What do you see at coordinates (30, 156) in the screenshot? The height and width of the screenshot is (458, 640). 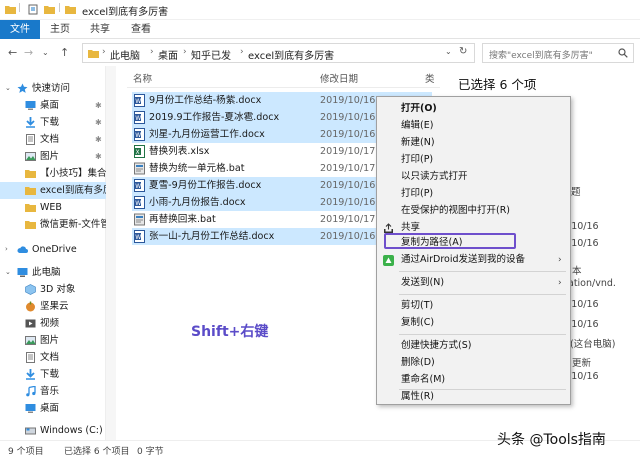 I see `picture-icon` at bounding box center [30, 156].